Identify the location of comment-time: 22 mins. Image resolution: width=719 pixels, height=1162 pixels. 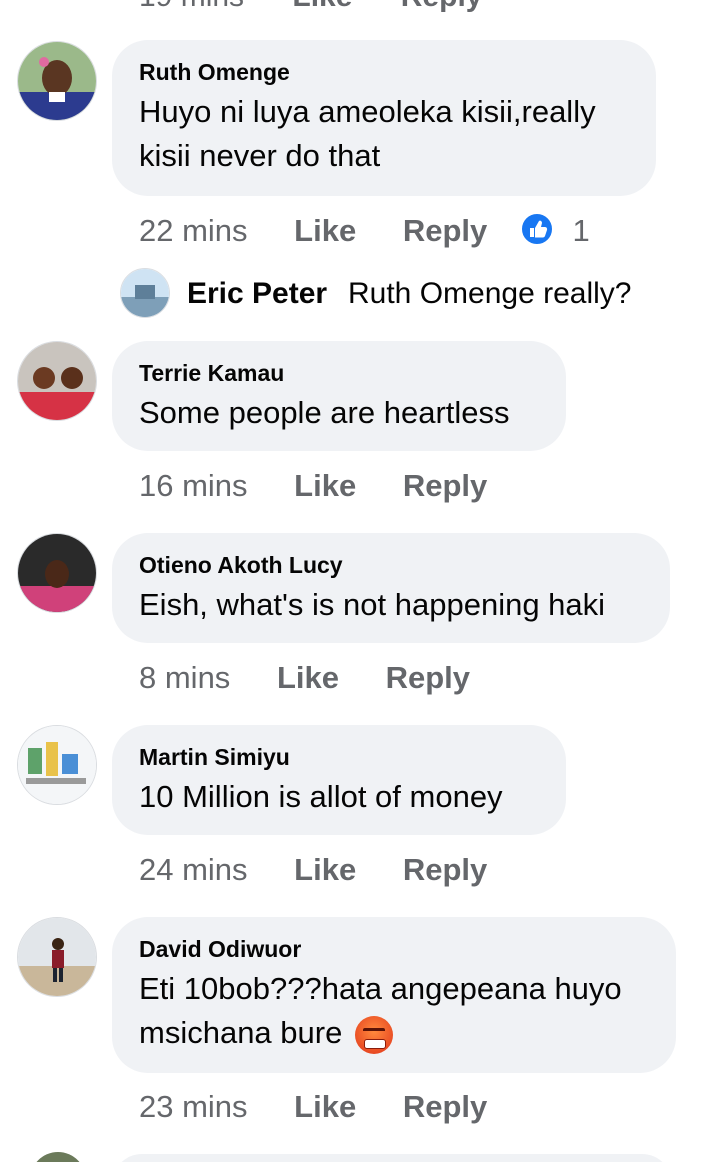
(193, 231).